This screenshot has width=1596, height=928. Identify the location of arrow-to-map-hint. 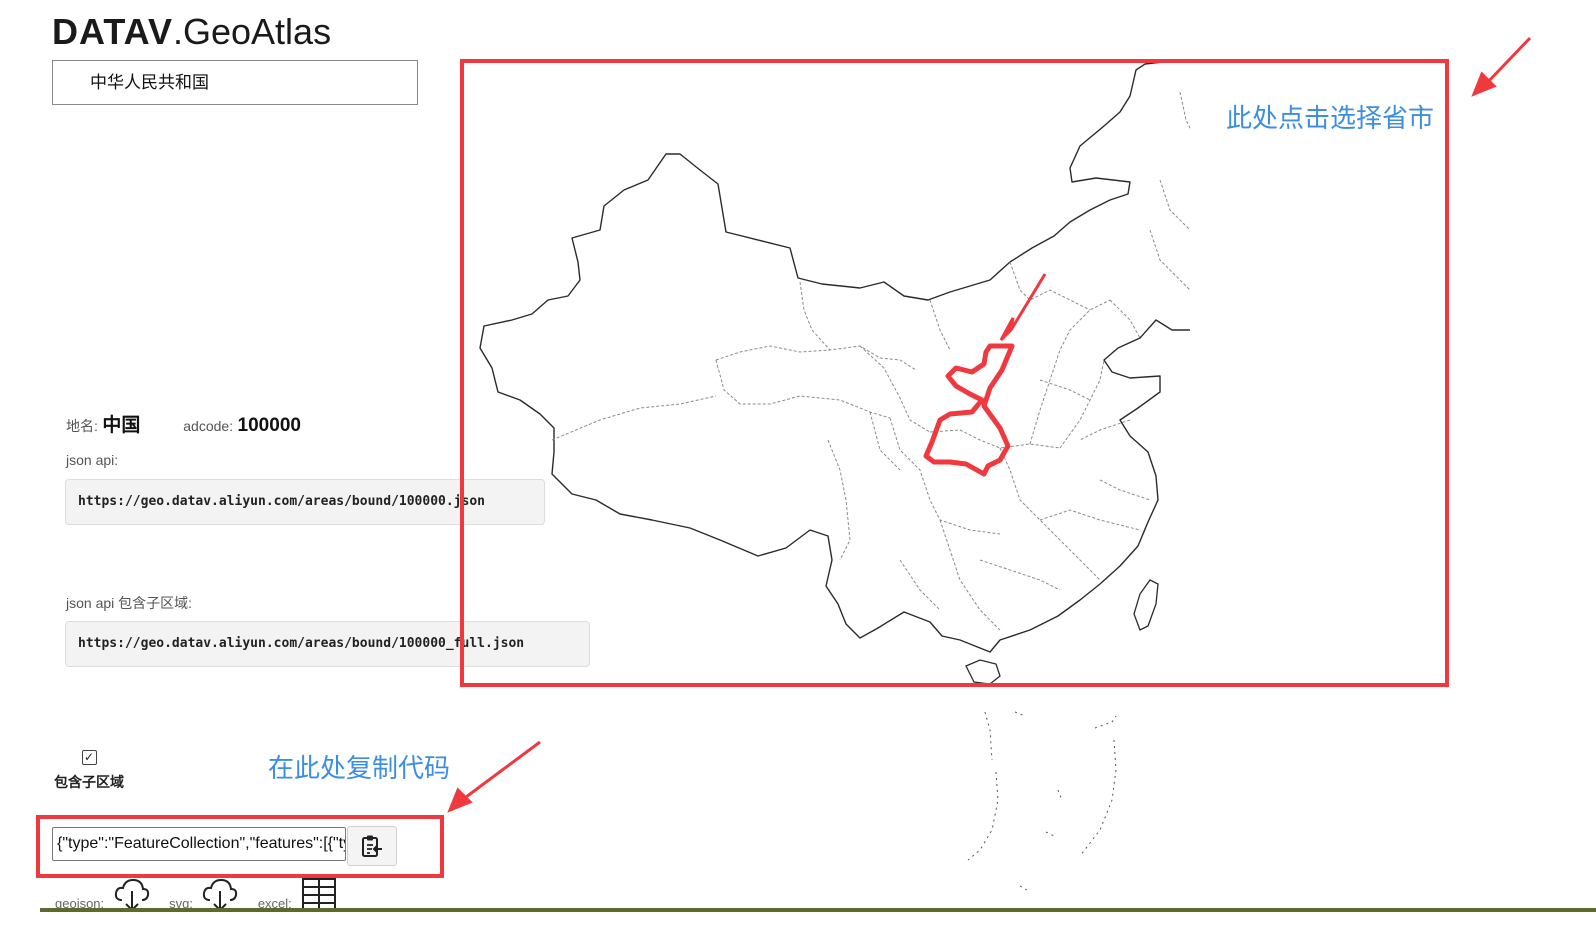
(1501, 66).